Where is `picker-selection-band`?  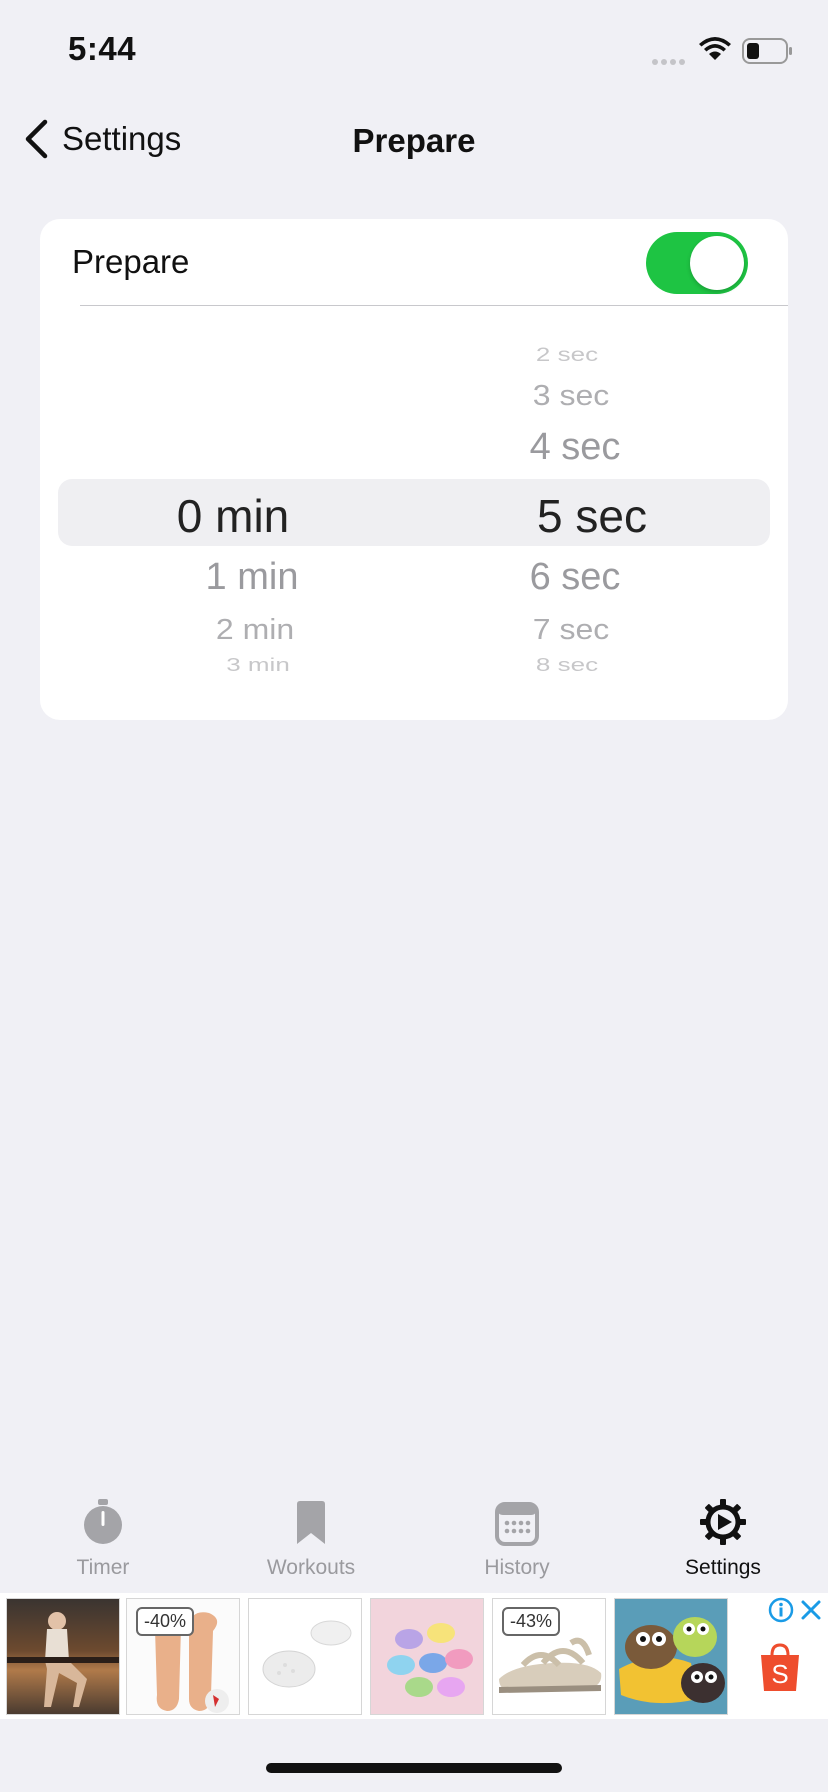 picker-selection-band is located at coordinates (414, 512).